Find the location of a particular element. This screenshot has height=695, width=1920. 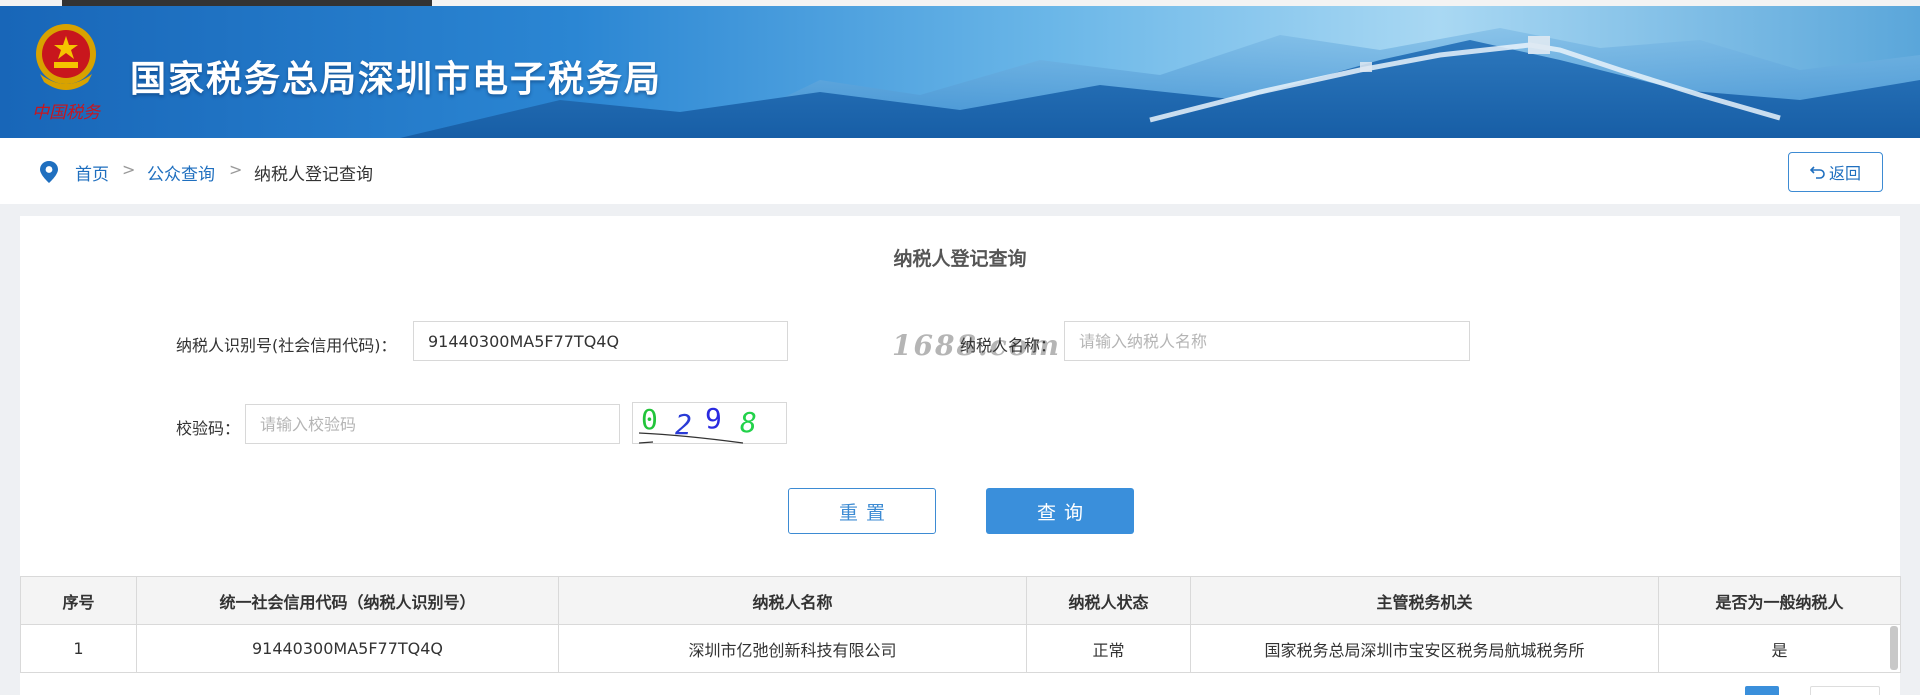

captcha-digit: 8 is located at coordinates (748, 422).